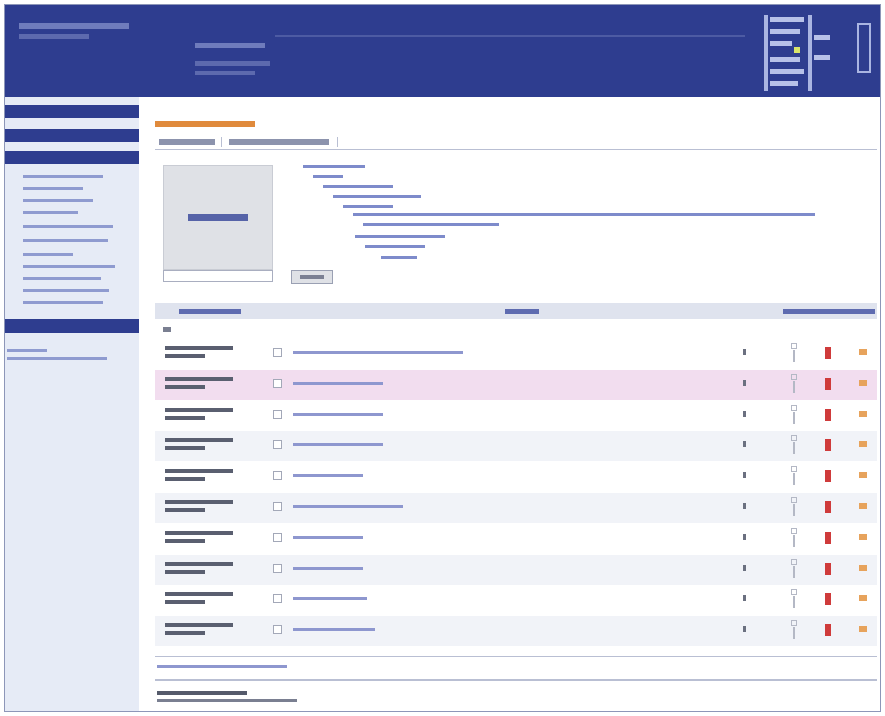 Image resolution: width=885 pixels, height=716 pixels. I want to click on preview-thumbnail, so click(218, 217).